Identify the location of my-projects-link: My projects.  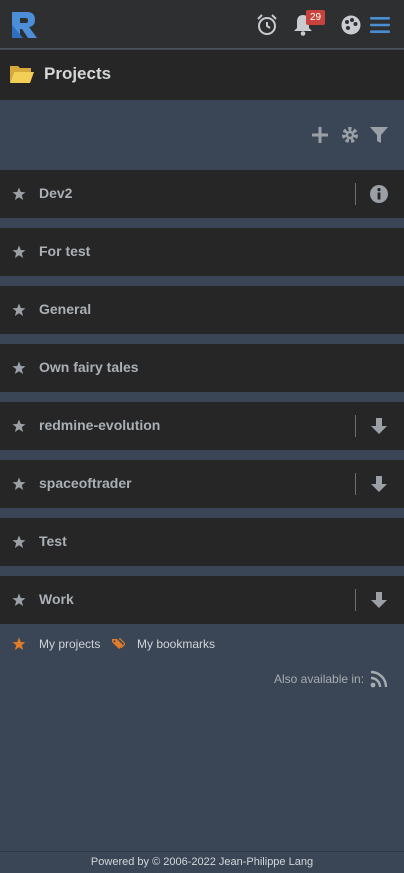
(69, 644).